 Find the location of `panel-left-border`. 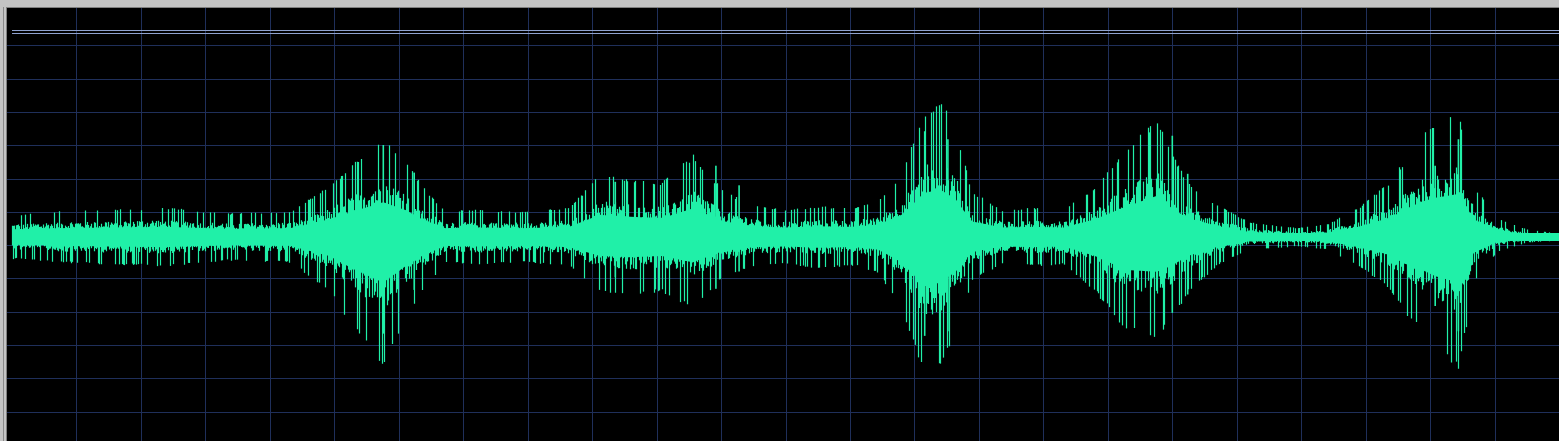

panel-left-border is located at coordinates (3, 224).